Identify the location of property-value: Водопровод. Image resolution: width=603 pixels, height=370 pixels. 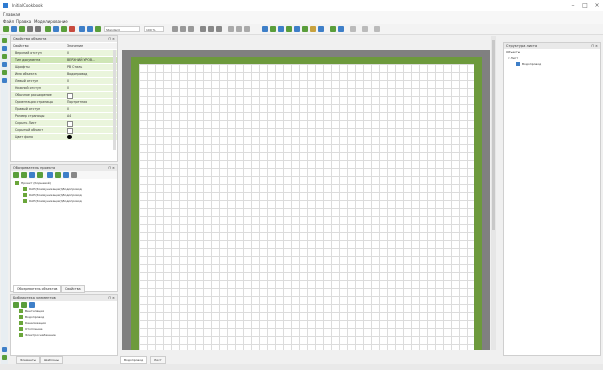
(77, 74).